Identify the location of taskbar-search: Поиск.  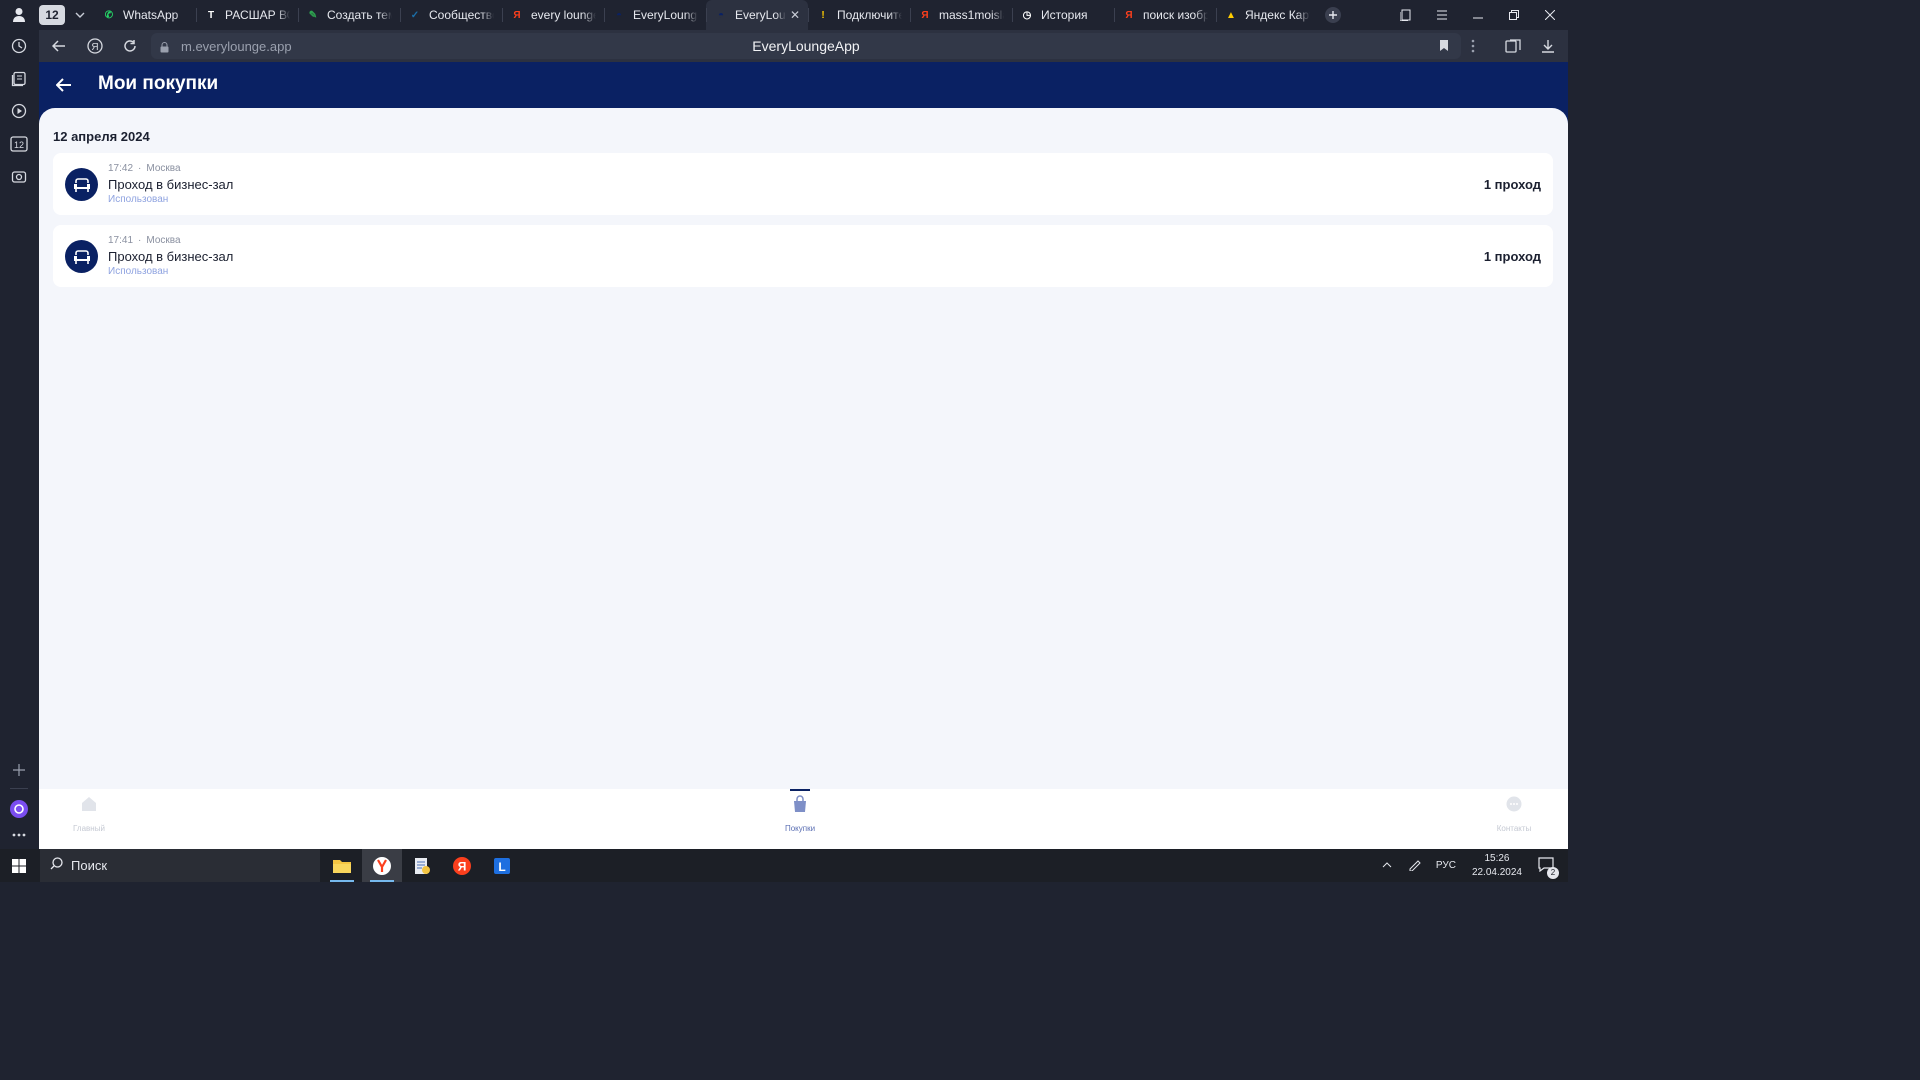
(180, 865).